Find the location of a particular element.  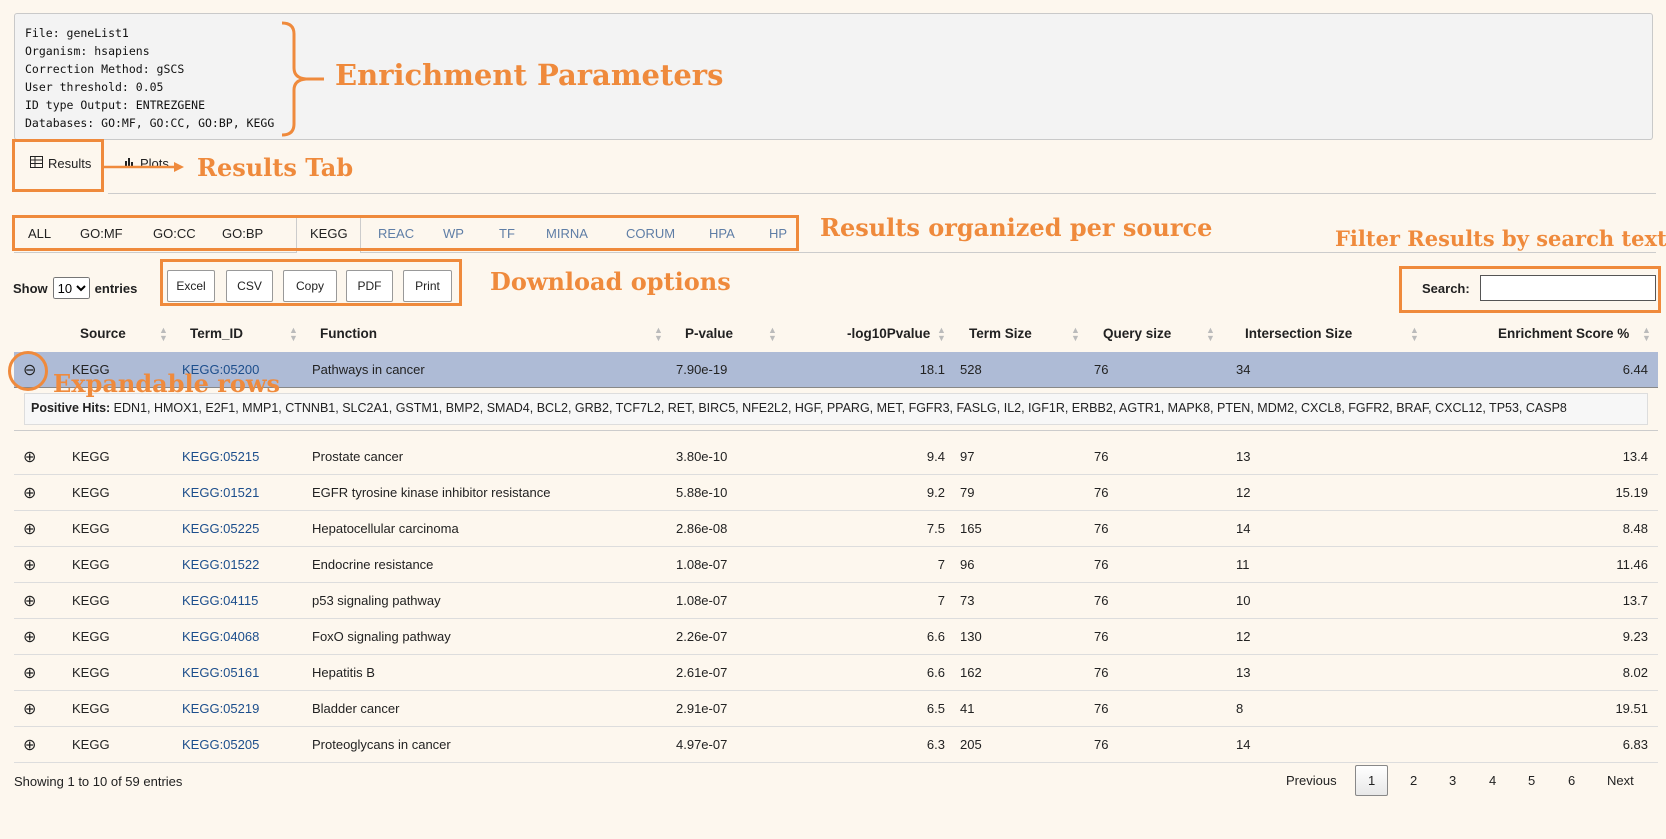

cell-pvalue: 4.97e-07 is located at coordinates (702, 744).